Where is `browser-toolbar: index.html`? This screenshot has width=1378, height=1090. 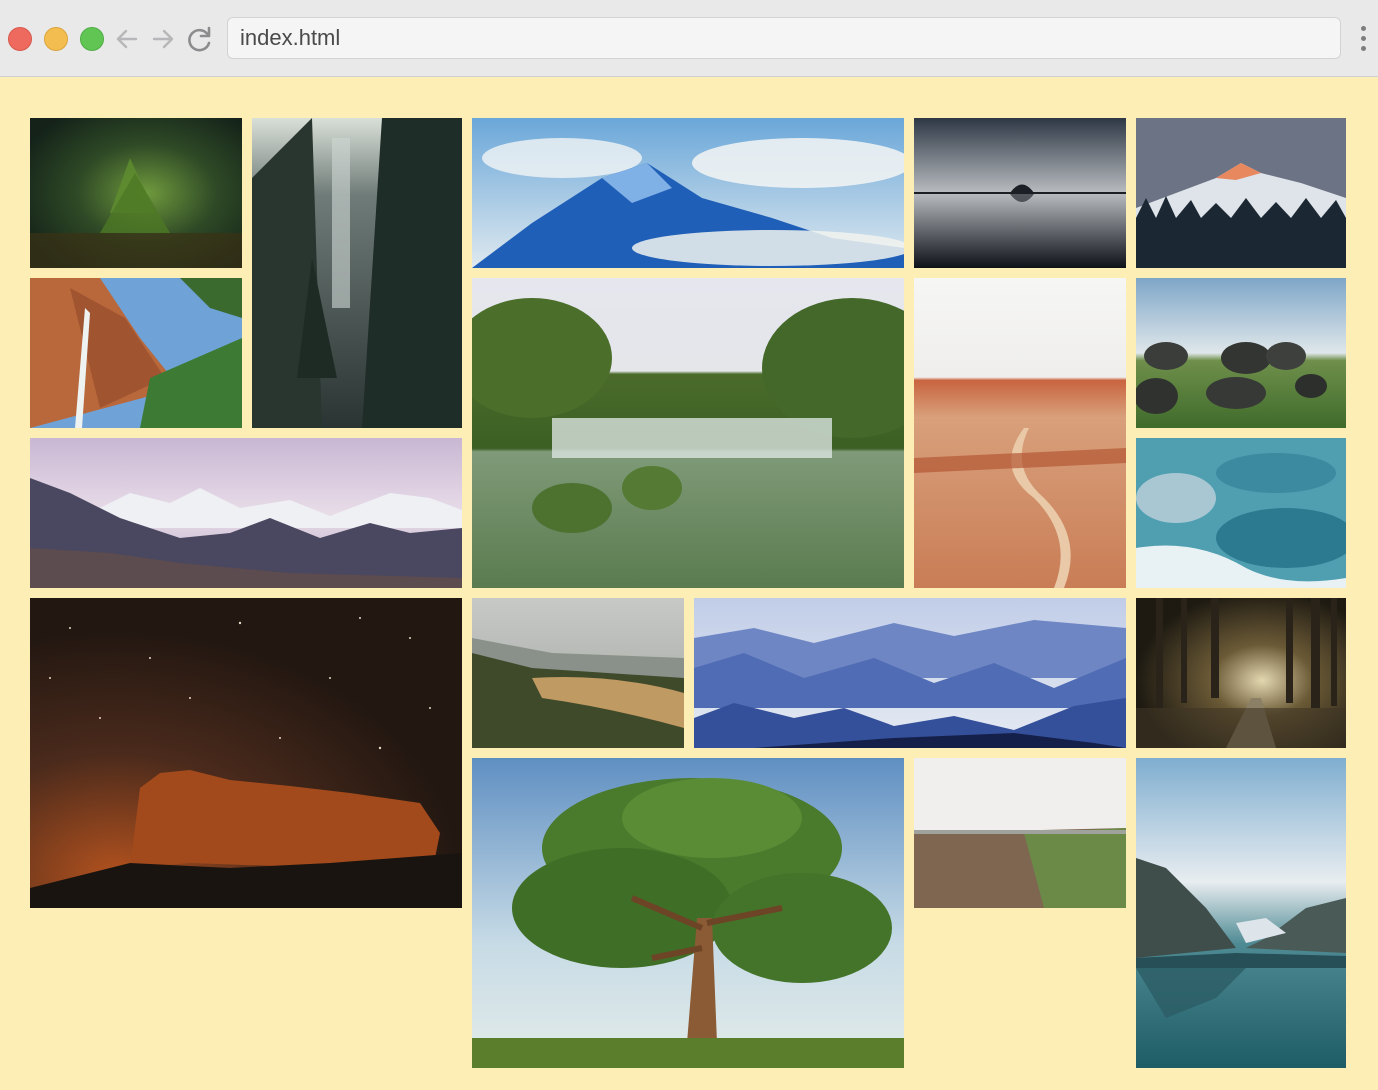 browser-toolbar: index.html is located at coordinates (689, 38).